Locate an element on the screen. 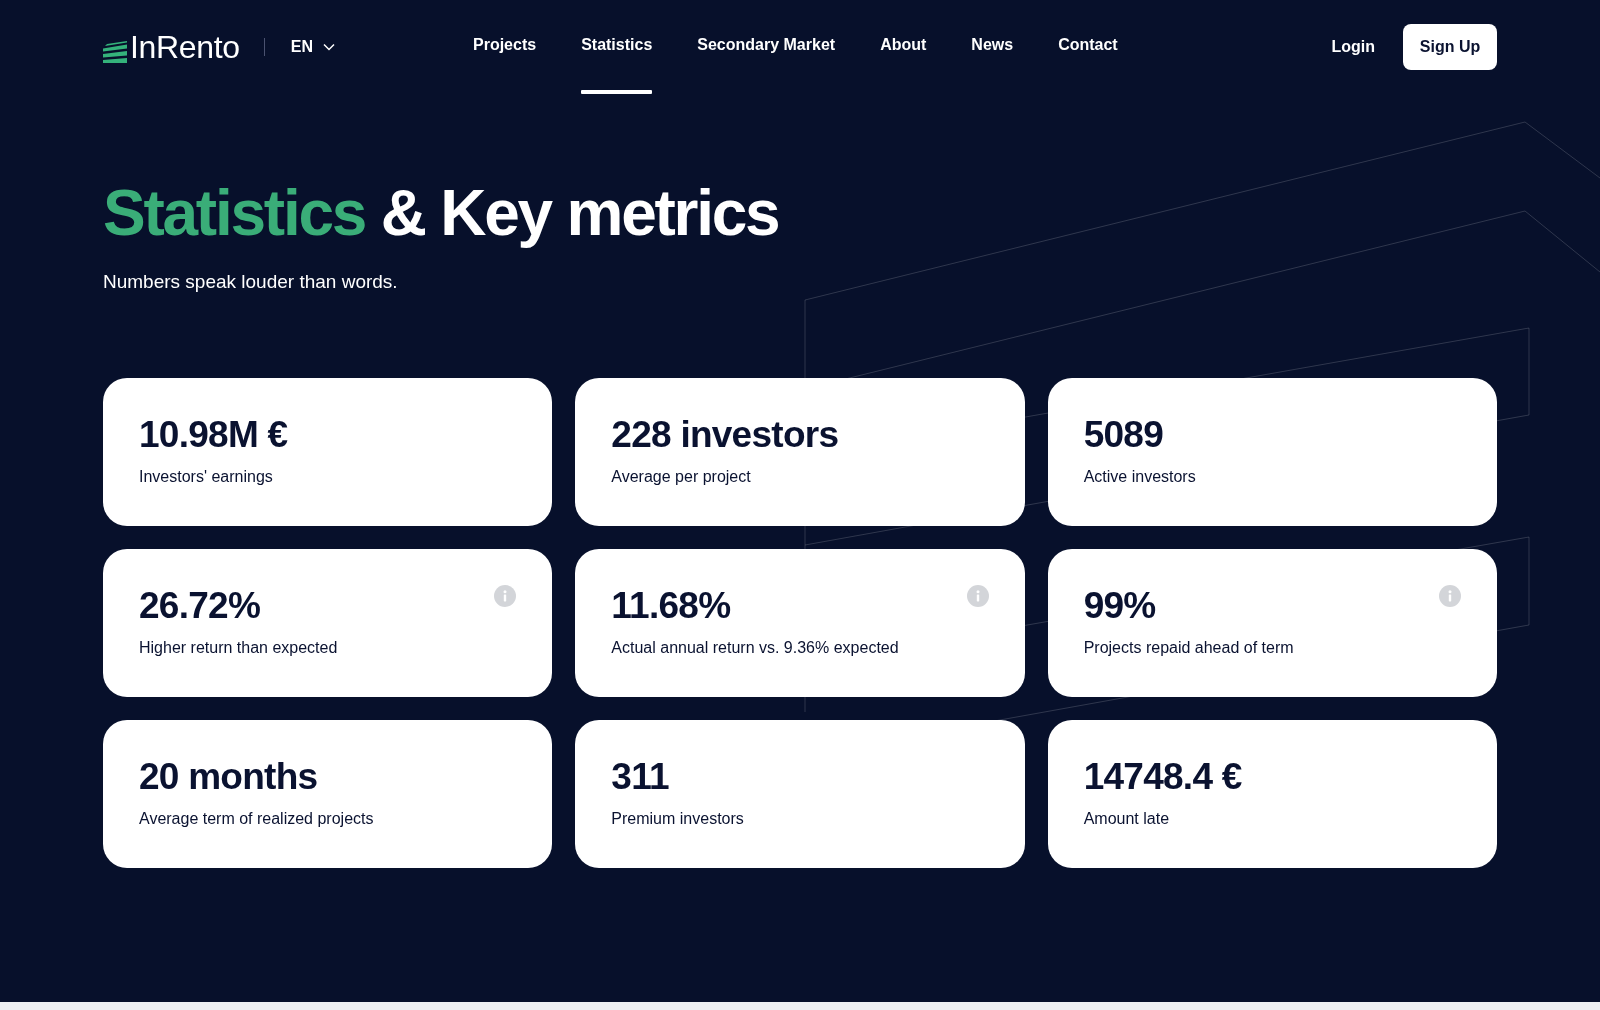  metric-value: 11.68% is located at coordinates (671, 606).